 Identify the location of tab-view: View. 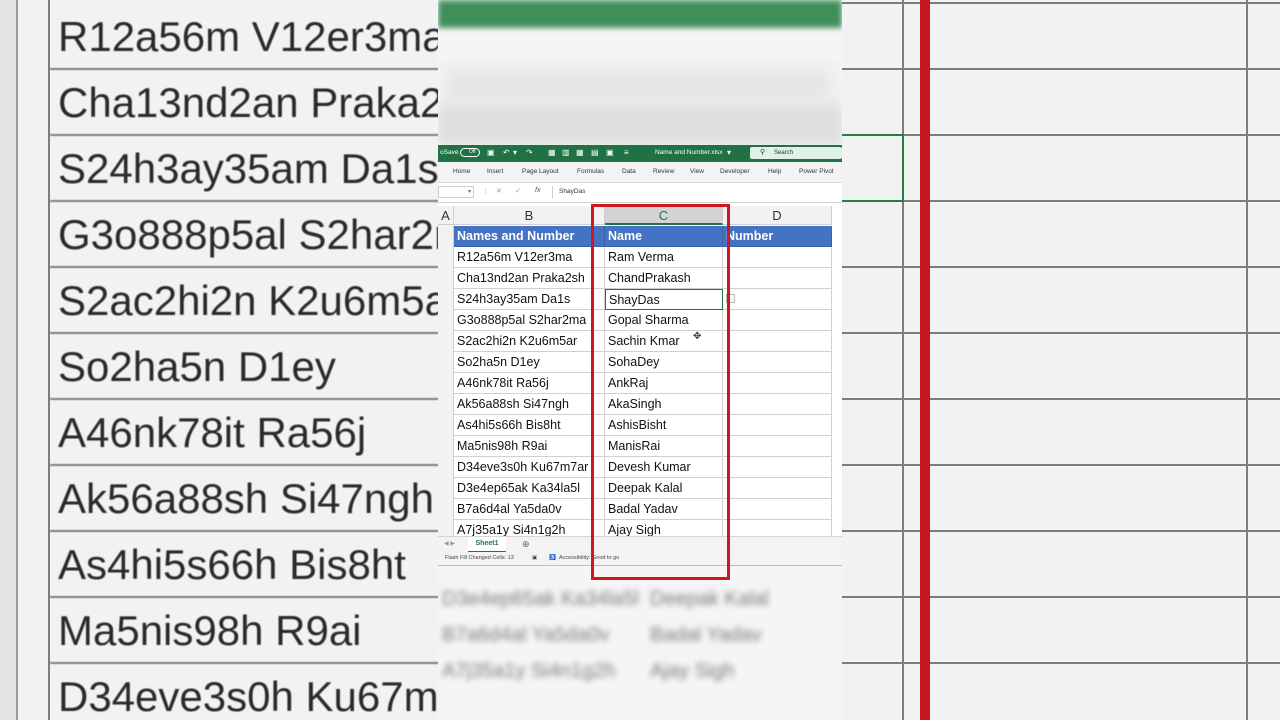
(697, 171).